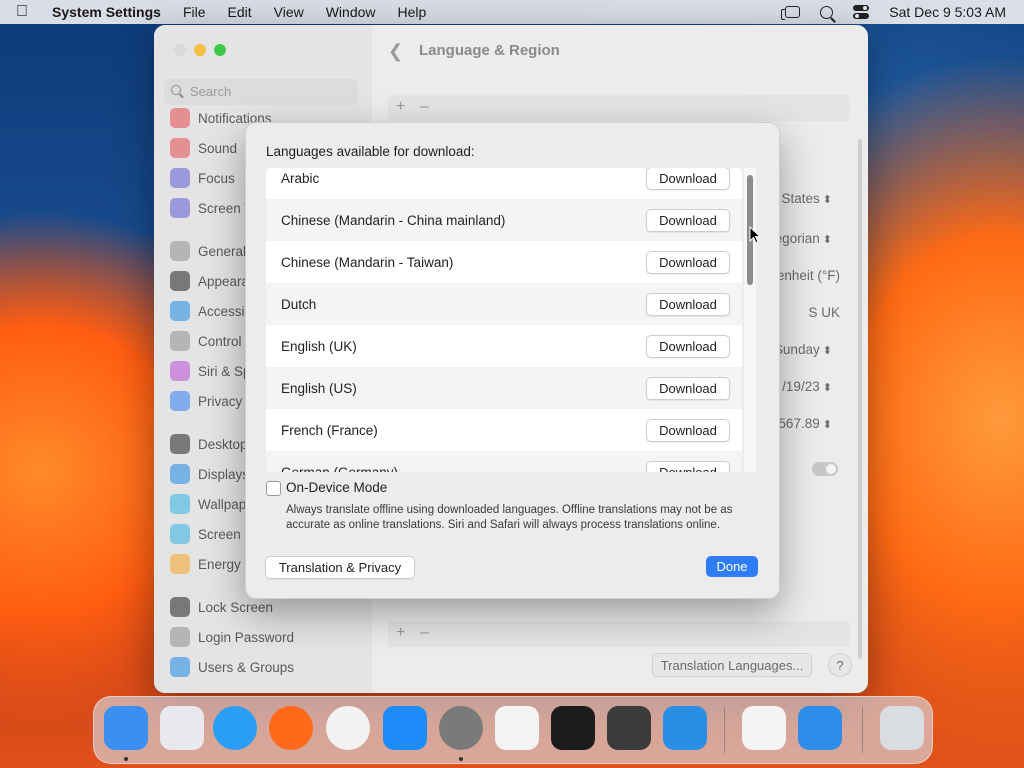  What do you see at coordinates (424, 107) in the screenshot?
I see `remove-language-button: –` at bounding box center [424, 107].